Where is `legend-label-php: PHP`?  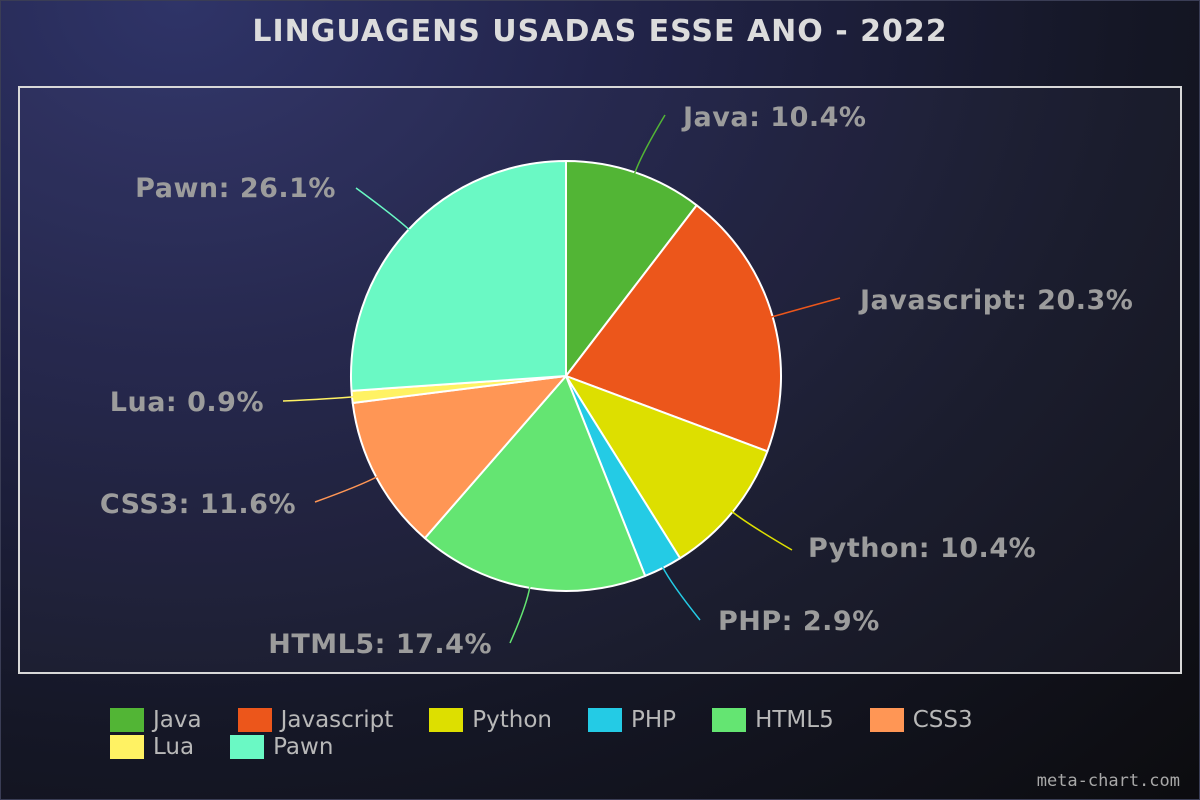
legend-label-php: PHP is located at coordinates (654, 720).